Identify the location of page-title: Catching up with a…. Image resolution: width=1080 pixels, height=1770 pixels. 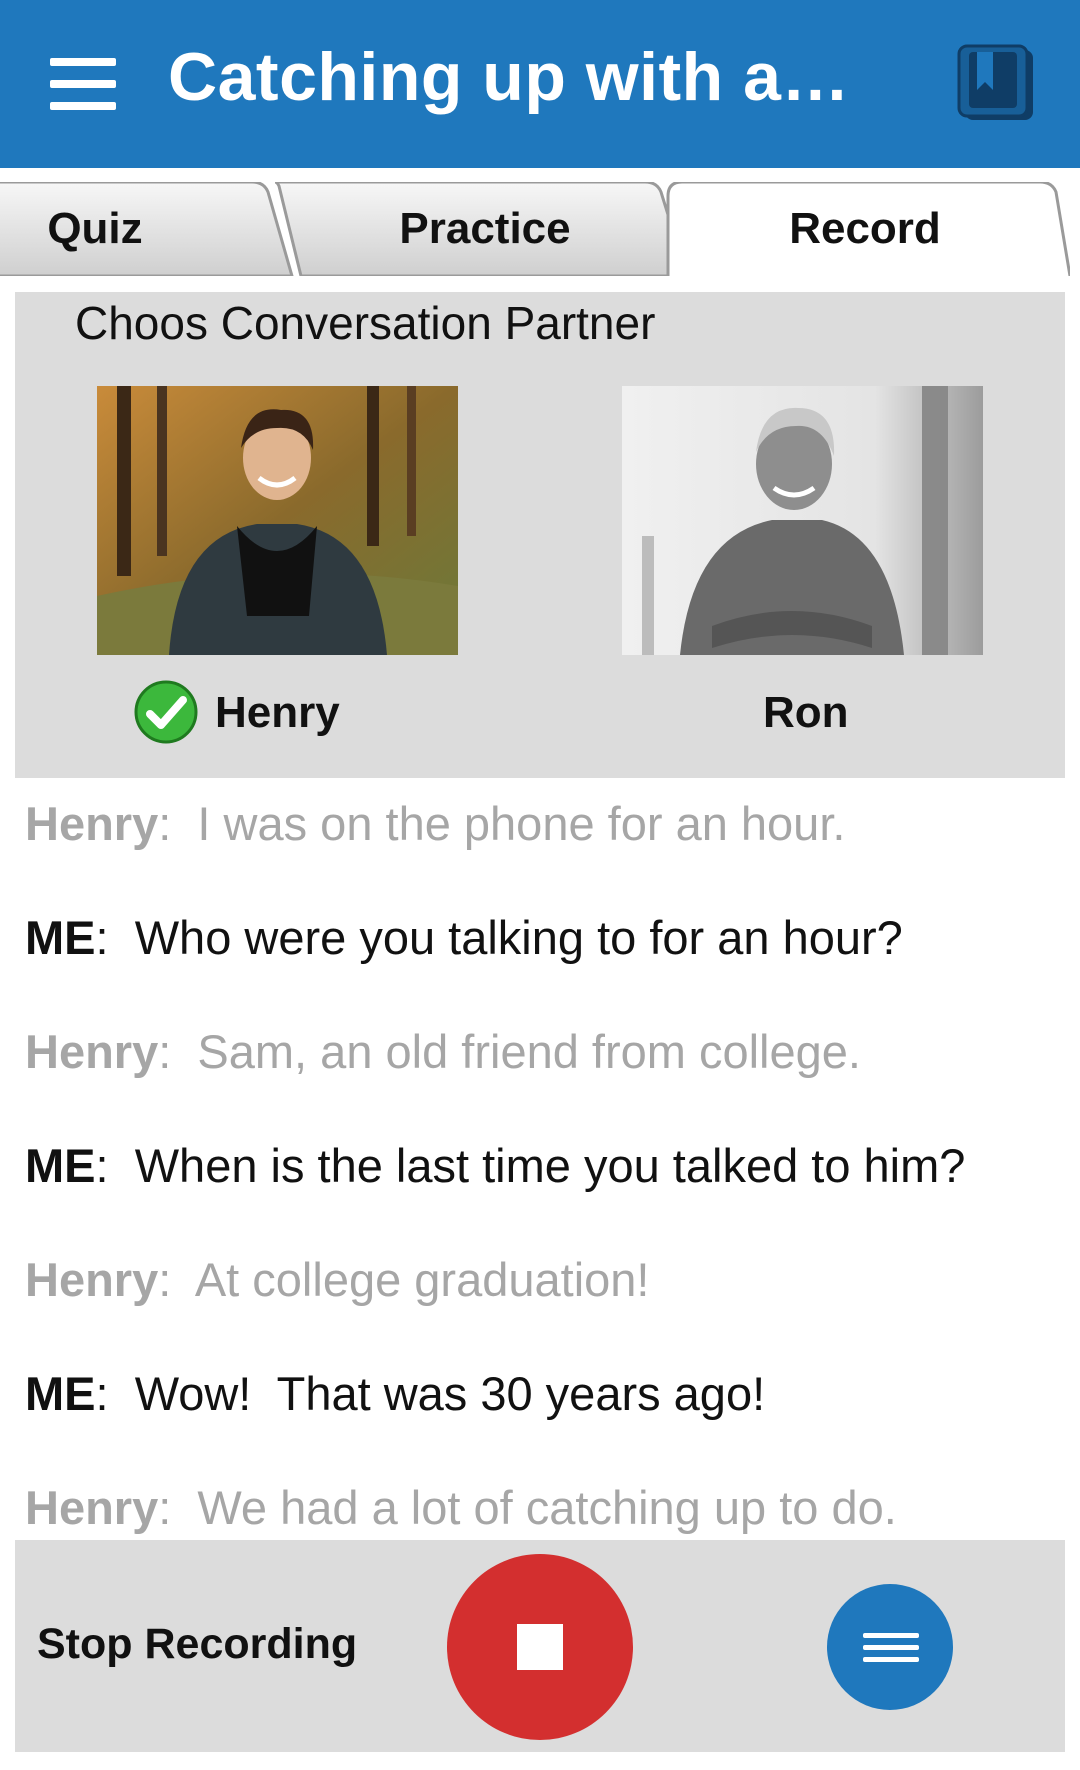
(509, 77).